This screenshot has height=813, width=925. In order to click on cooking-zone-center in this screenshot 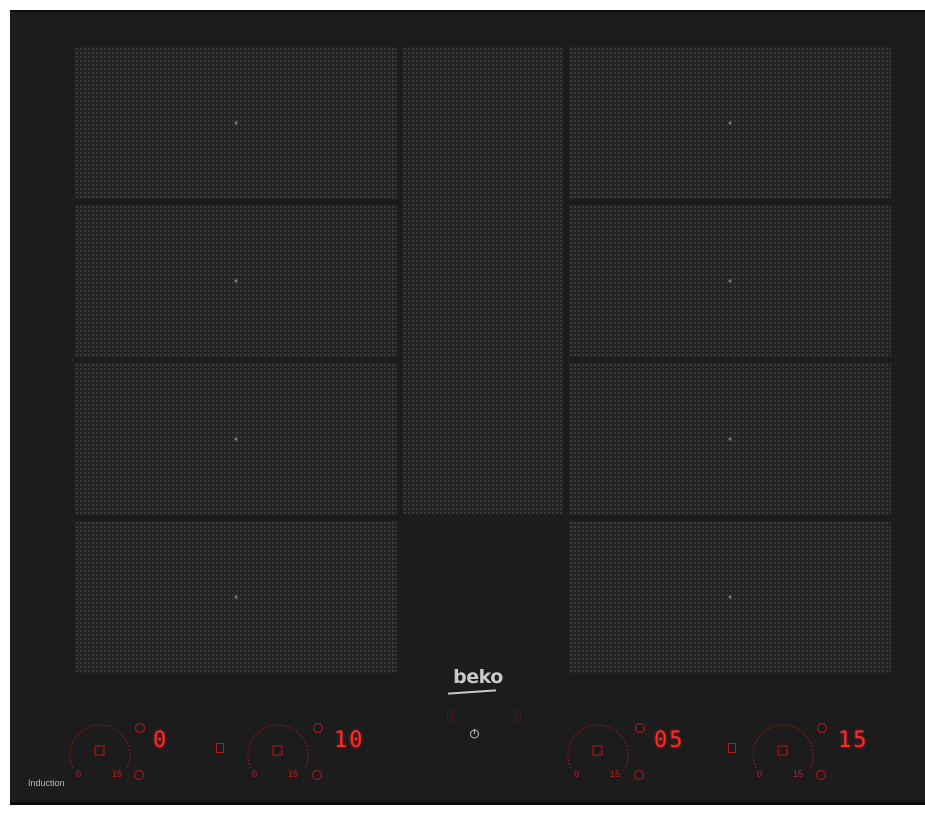, I will do `click(483, 280)`.